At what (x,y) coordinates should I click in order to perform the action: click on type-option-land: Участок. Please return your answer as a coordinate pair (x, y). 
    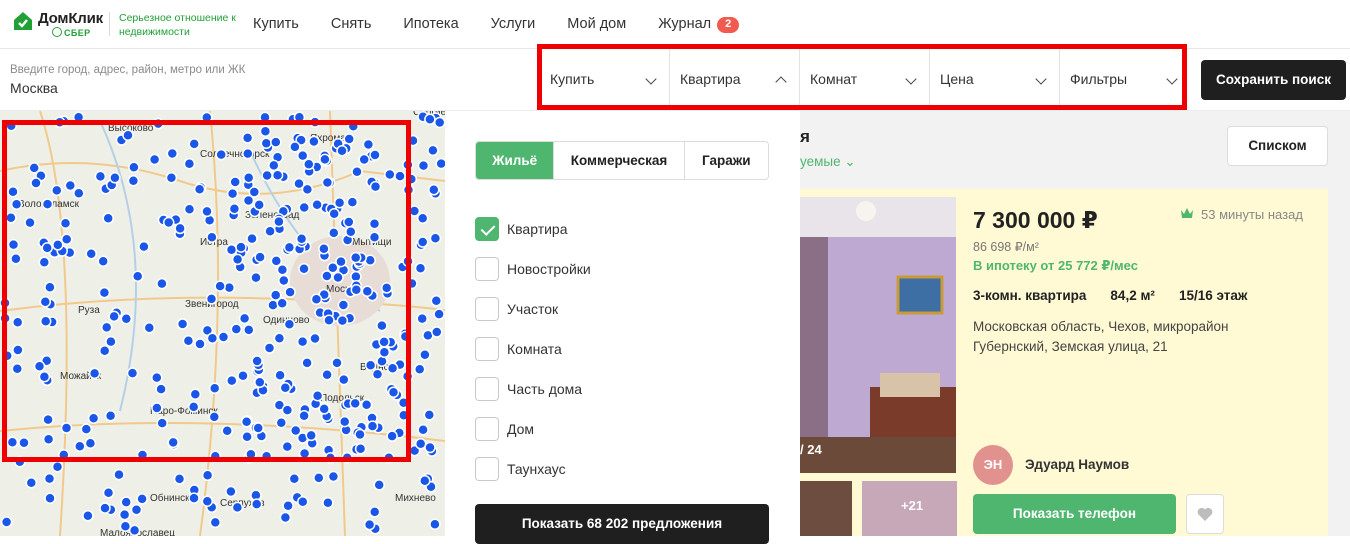
    Looking at the image, I should click on (533, 309).